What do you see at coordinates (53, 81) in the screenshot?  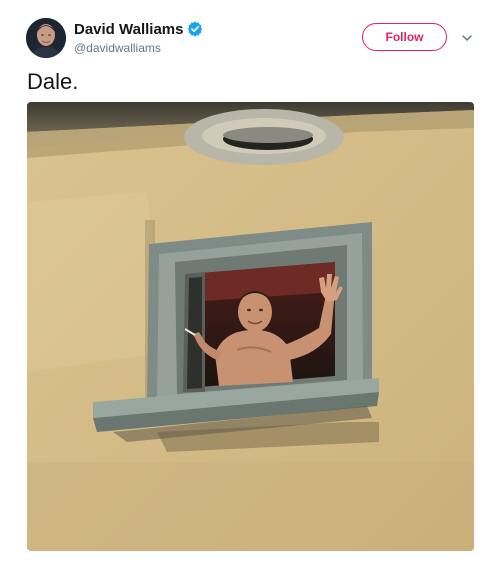 I see `tweet-text: Dale.` at bounding box center [53, 81].